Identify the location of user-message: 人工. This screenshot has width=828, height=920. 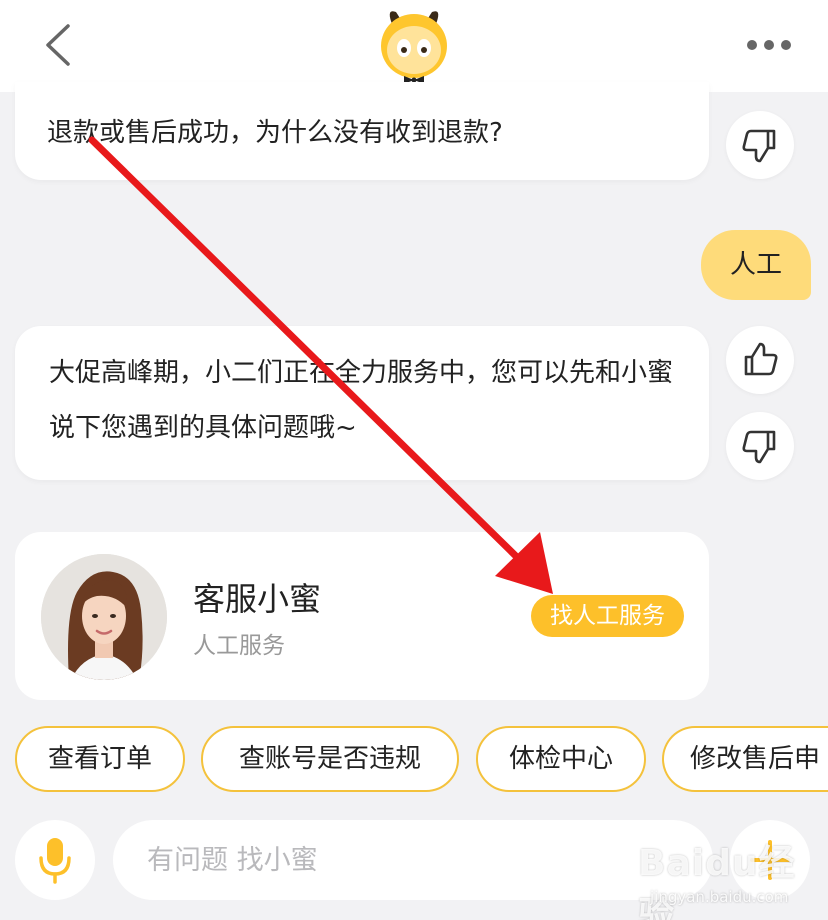
(756, 265).